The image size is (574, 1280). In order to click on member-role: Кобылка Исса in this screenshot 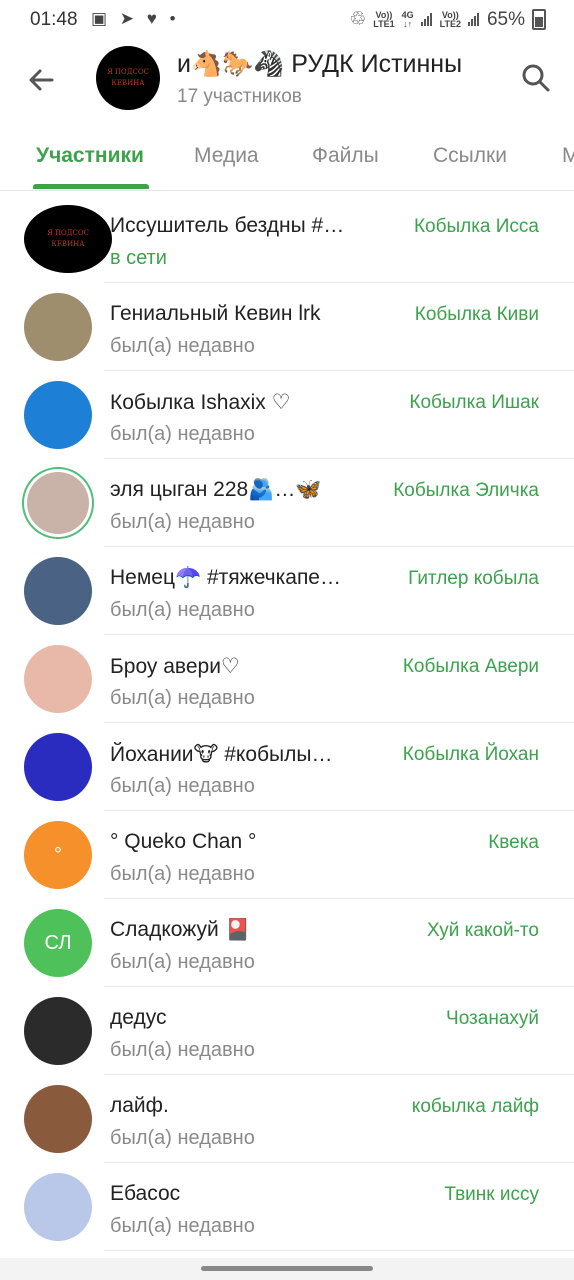, I will do `click(476, 226)`.